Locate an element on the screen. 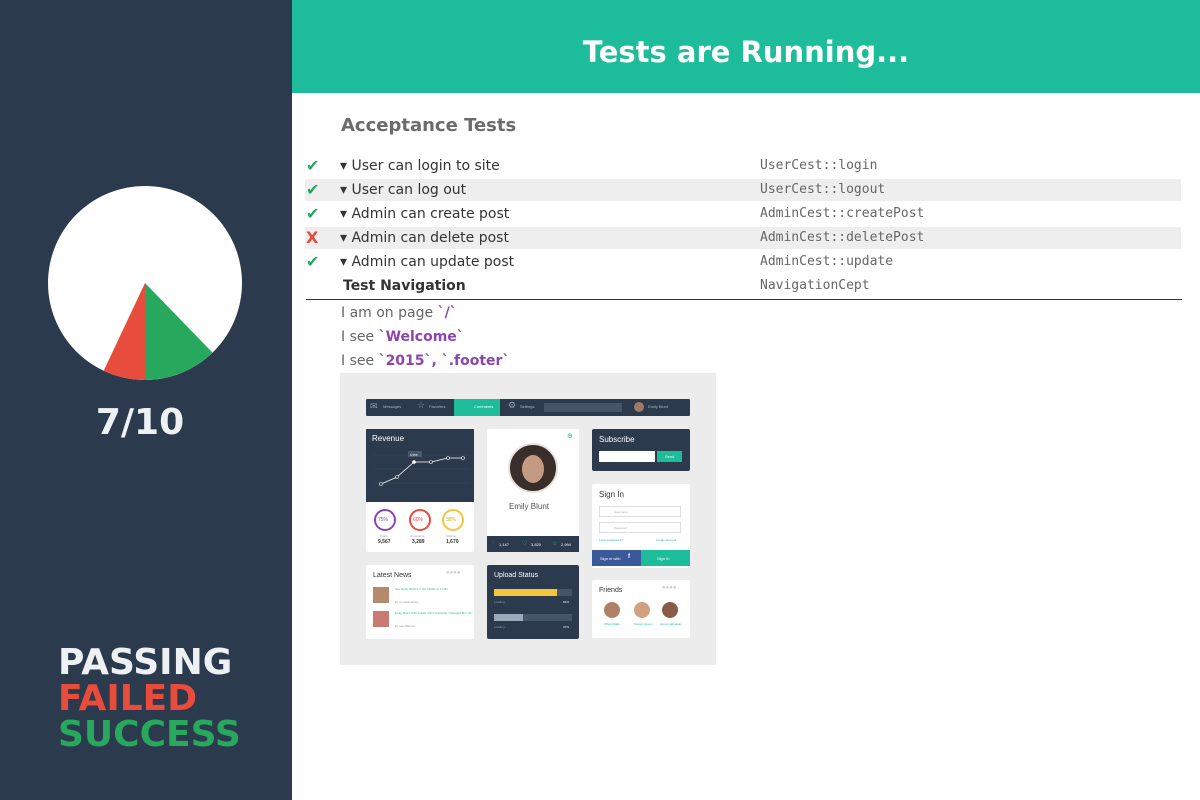 The height and width of the screenshot is (800, 1200). news-item-author: by Cornelia Rossi is located at coordinates (407, 602).